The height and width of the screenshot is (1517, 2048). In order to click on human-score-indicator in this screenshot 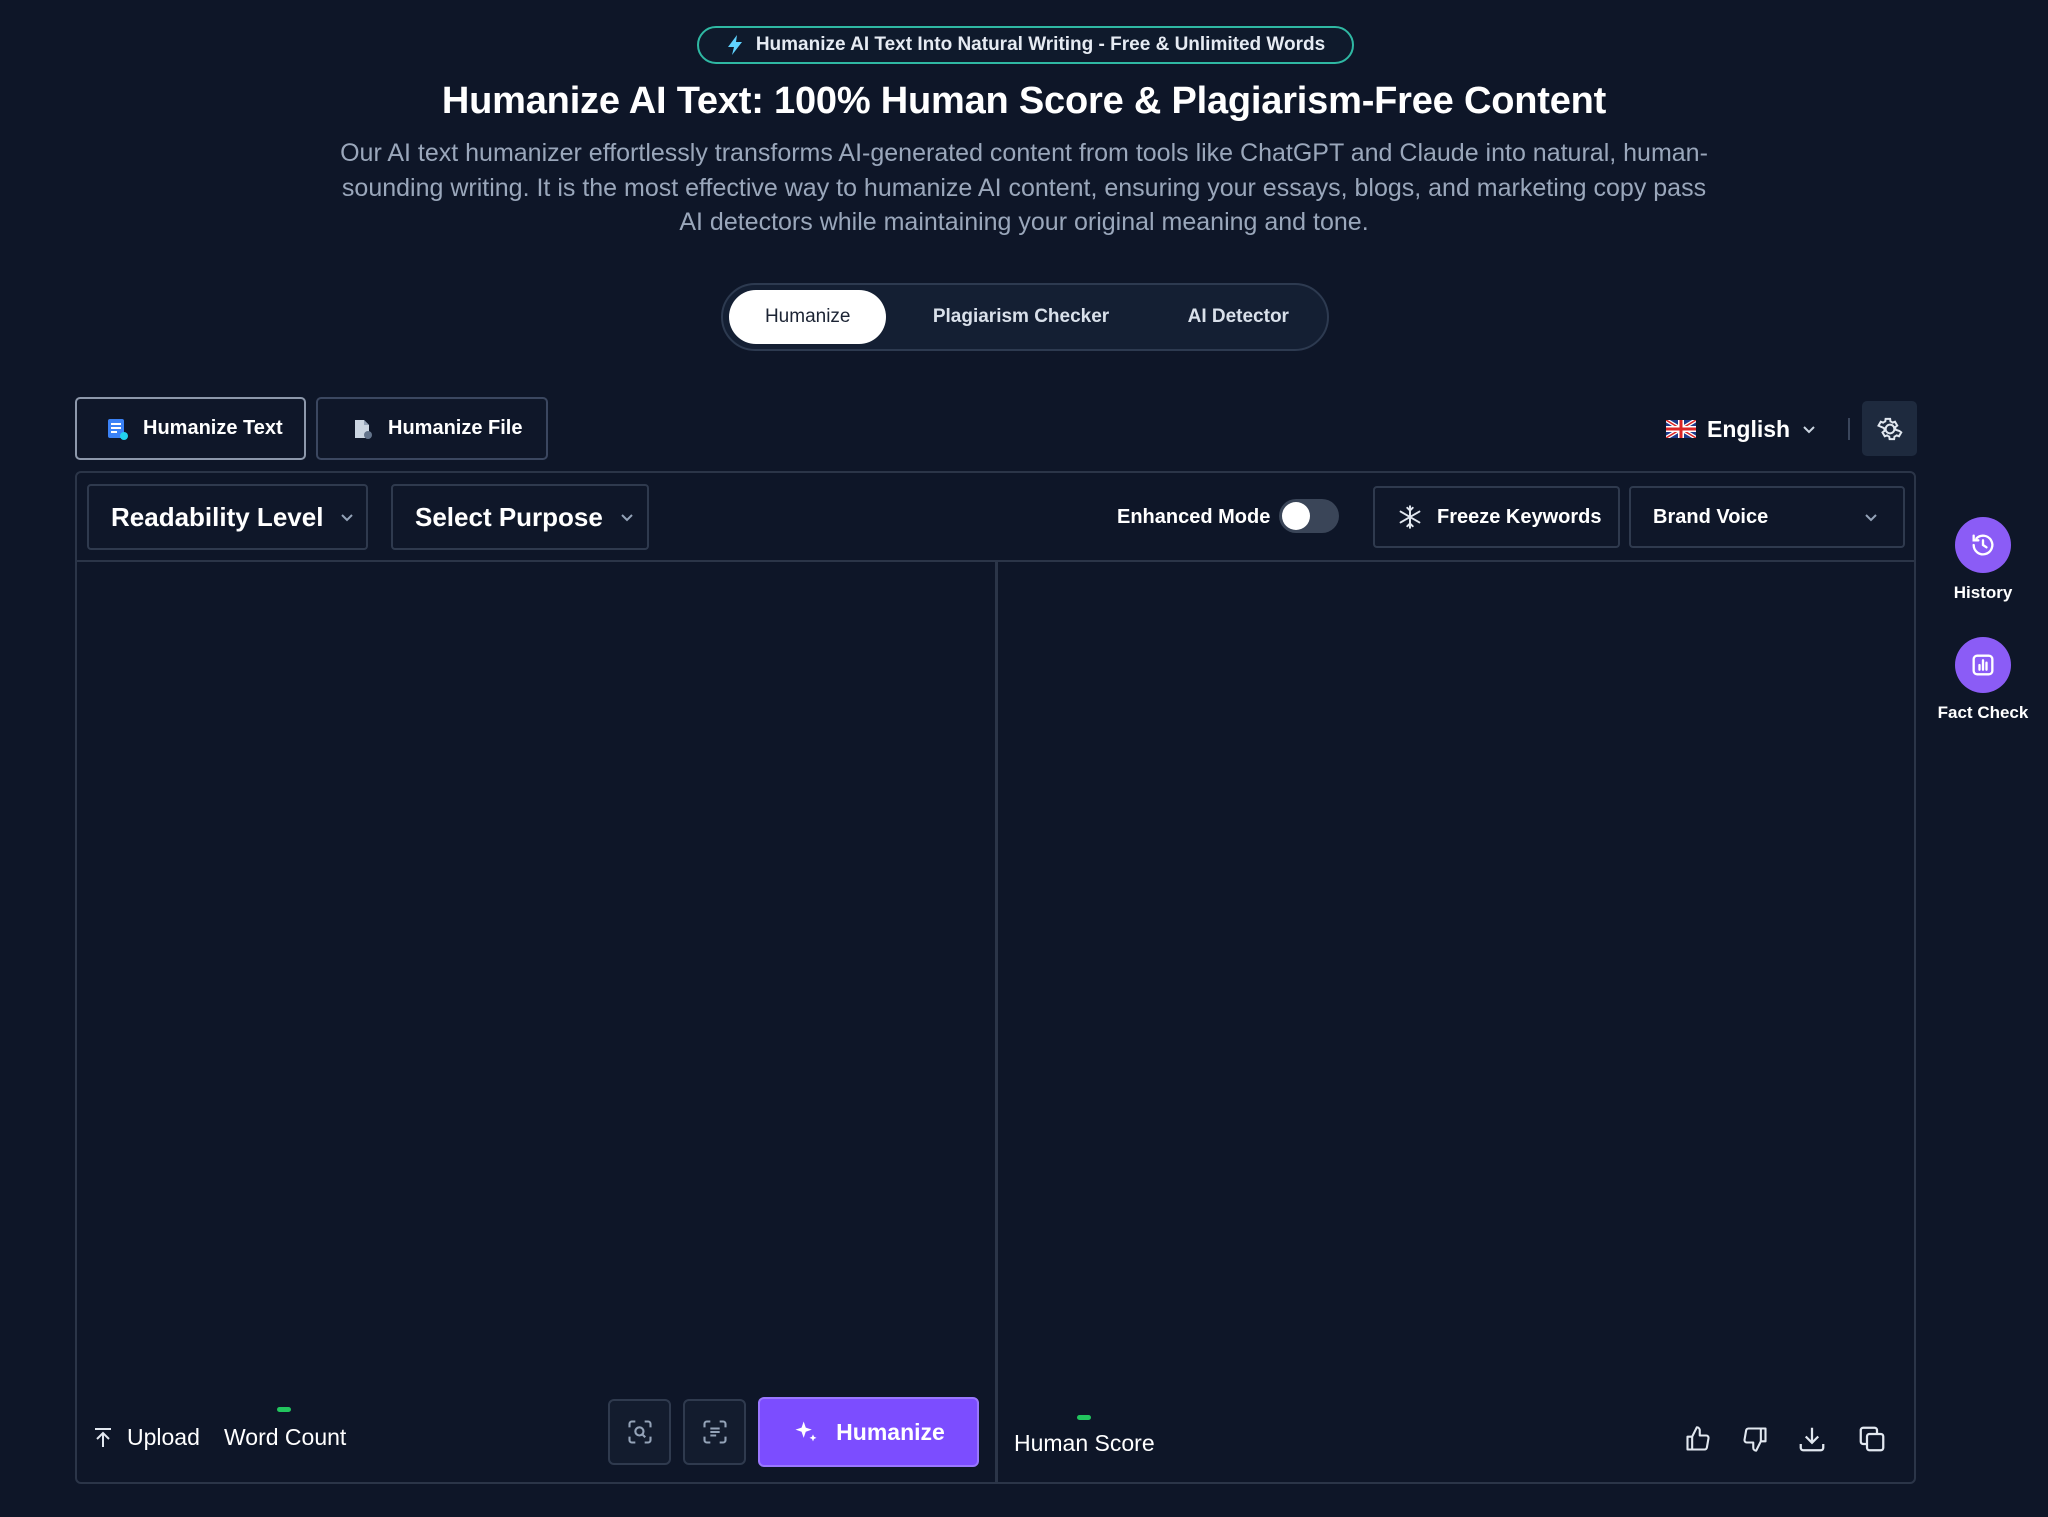, I will do `click(1084, 1417)`.